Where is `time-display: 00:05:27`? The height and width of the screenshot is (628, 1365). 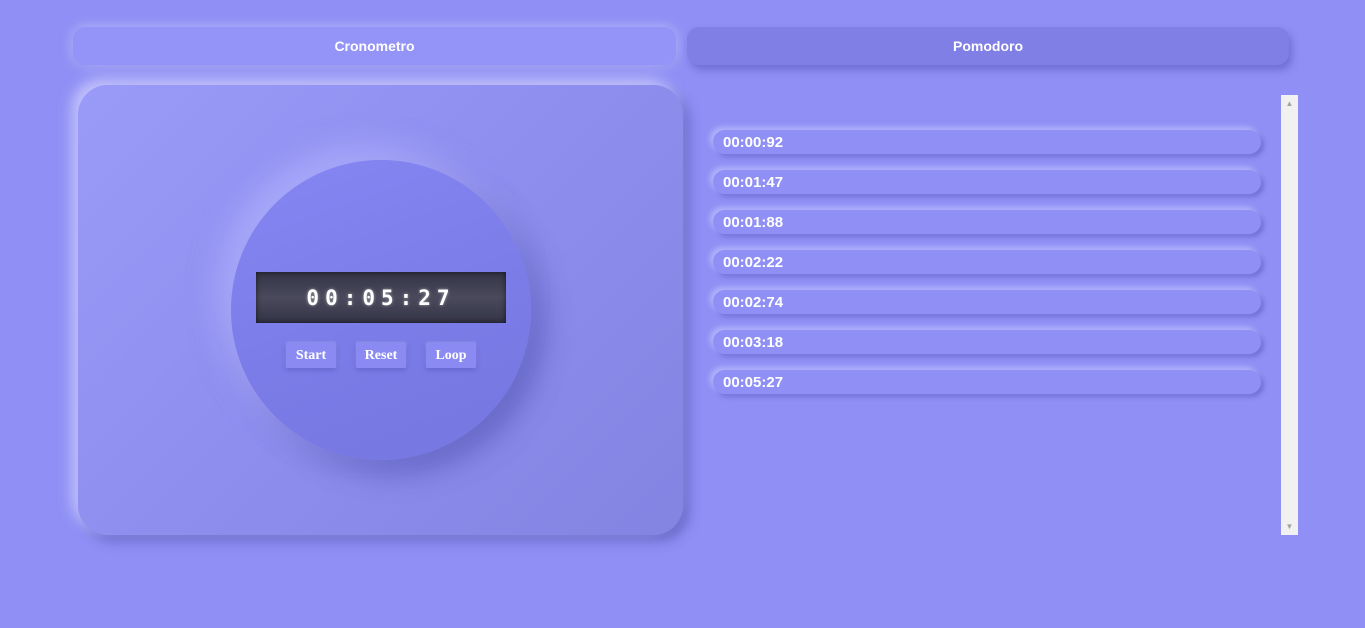
time-display: 00:05:27 is located at coordinates (381, 297).